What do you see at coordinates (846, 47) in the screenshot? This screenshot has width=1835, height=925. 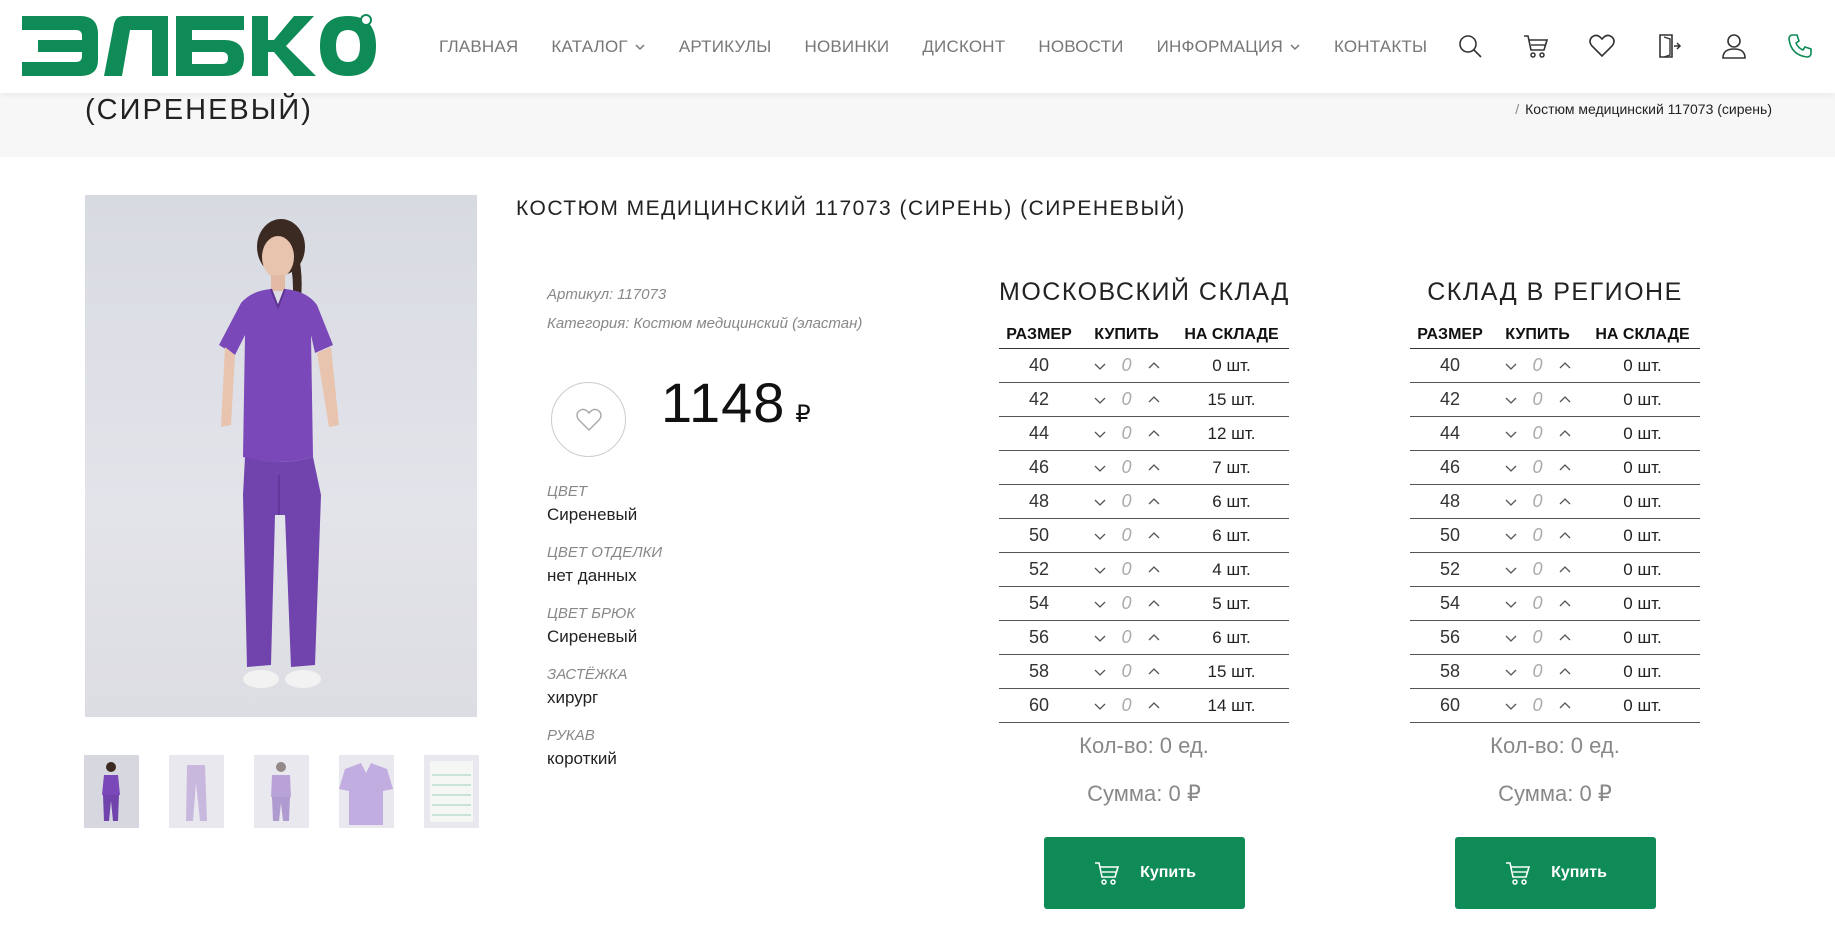 I see `nav-item-new: НОВИНКИ` at bounding box center [846, 47].